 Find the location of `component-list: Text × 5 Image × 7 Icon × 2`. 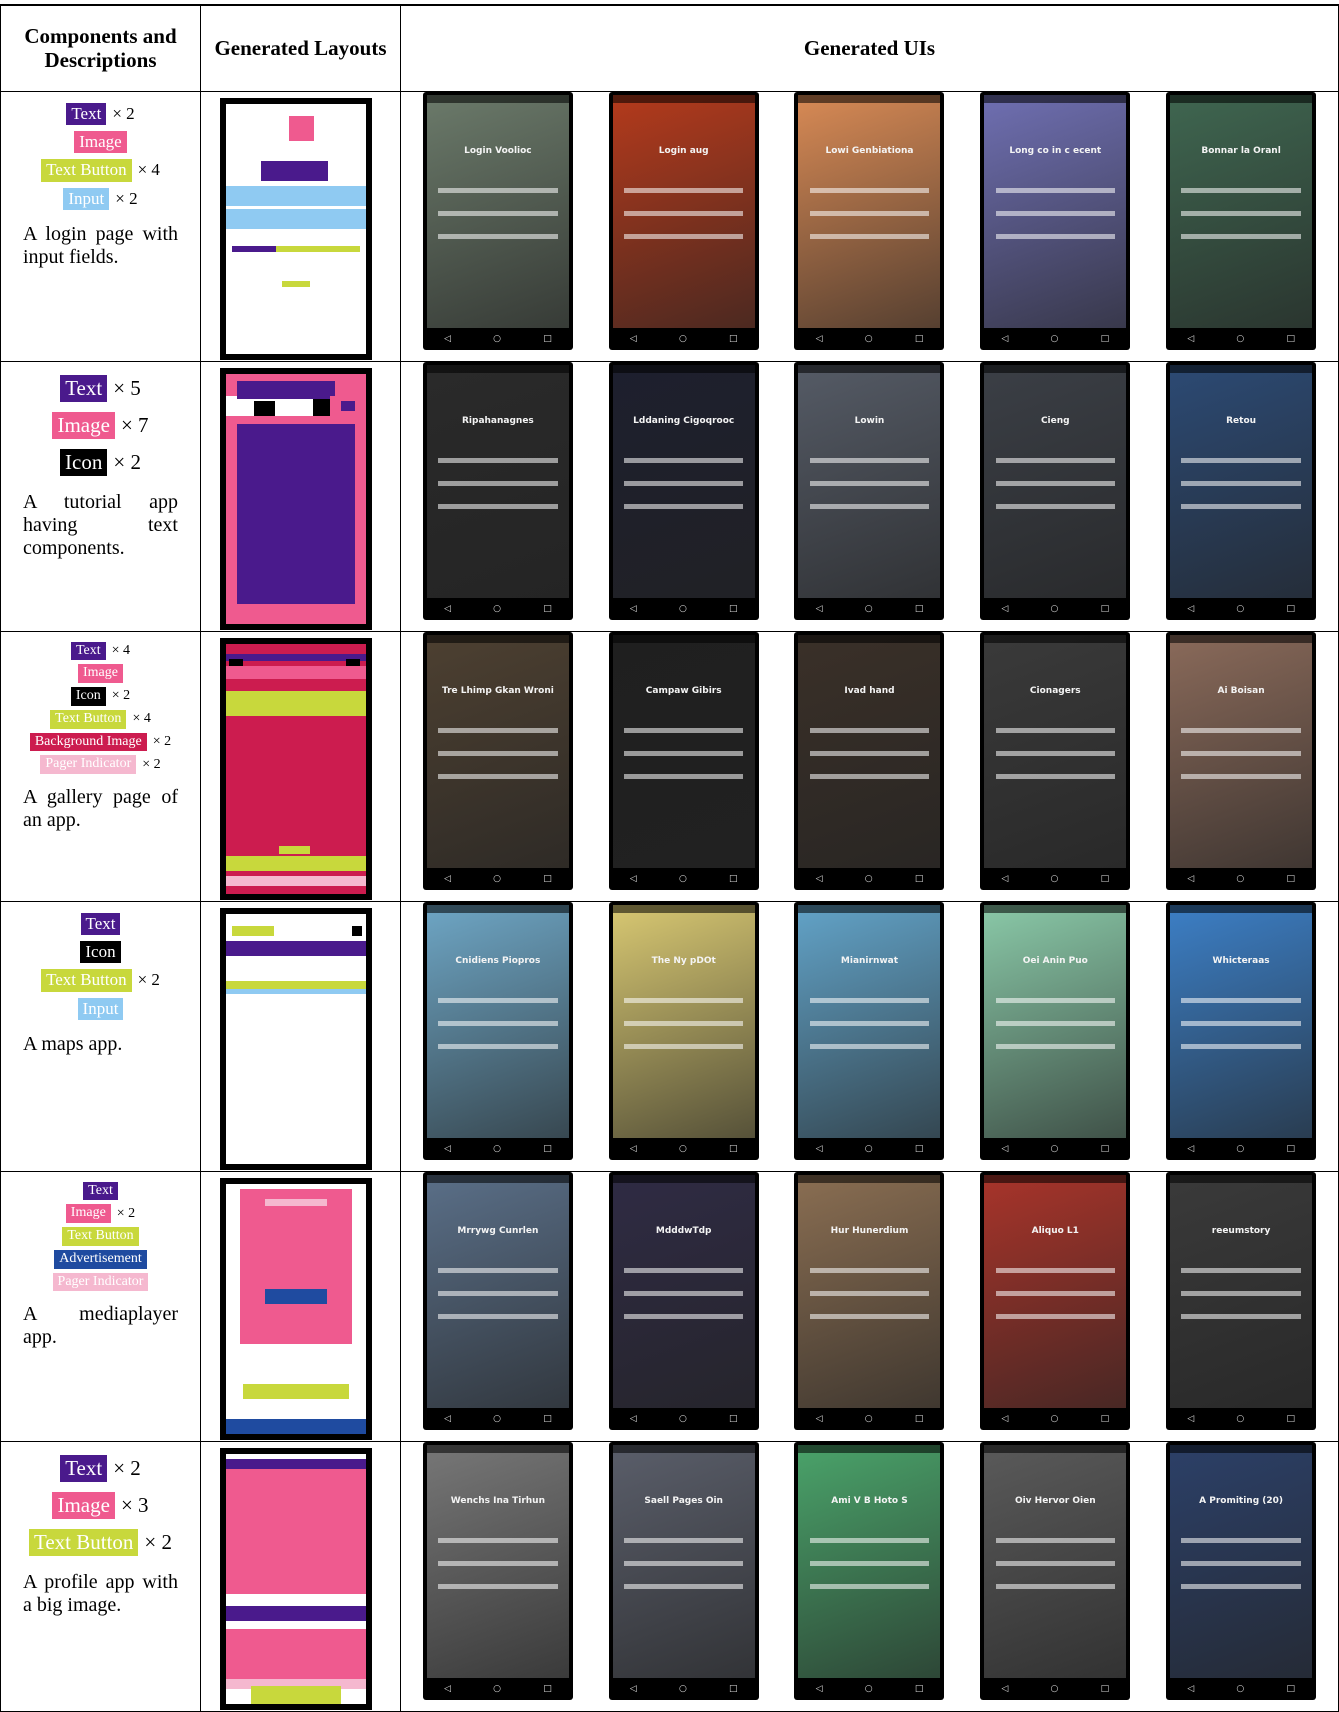

component-list: Text × 5 Image × 7 Icon × 2 is located at coordinates (100, 426).